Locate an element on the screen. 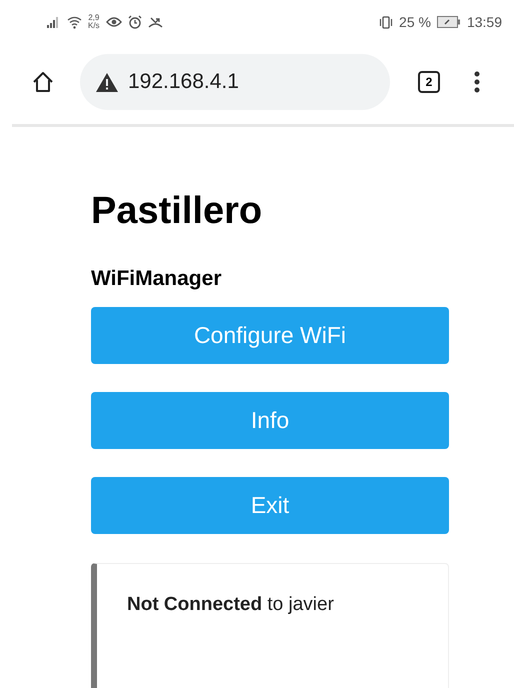 This screenshot has width=514, height=688. home-icon is located at coordinates (43, 82).